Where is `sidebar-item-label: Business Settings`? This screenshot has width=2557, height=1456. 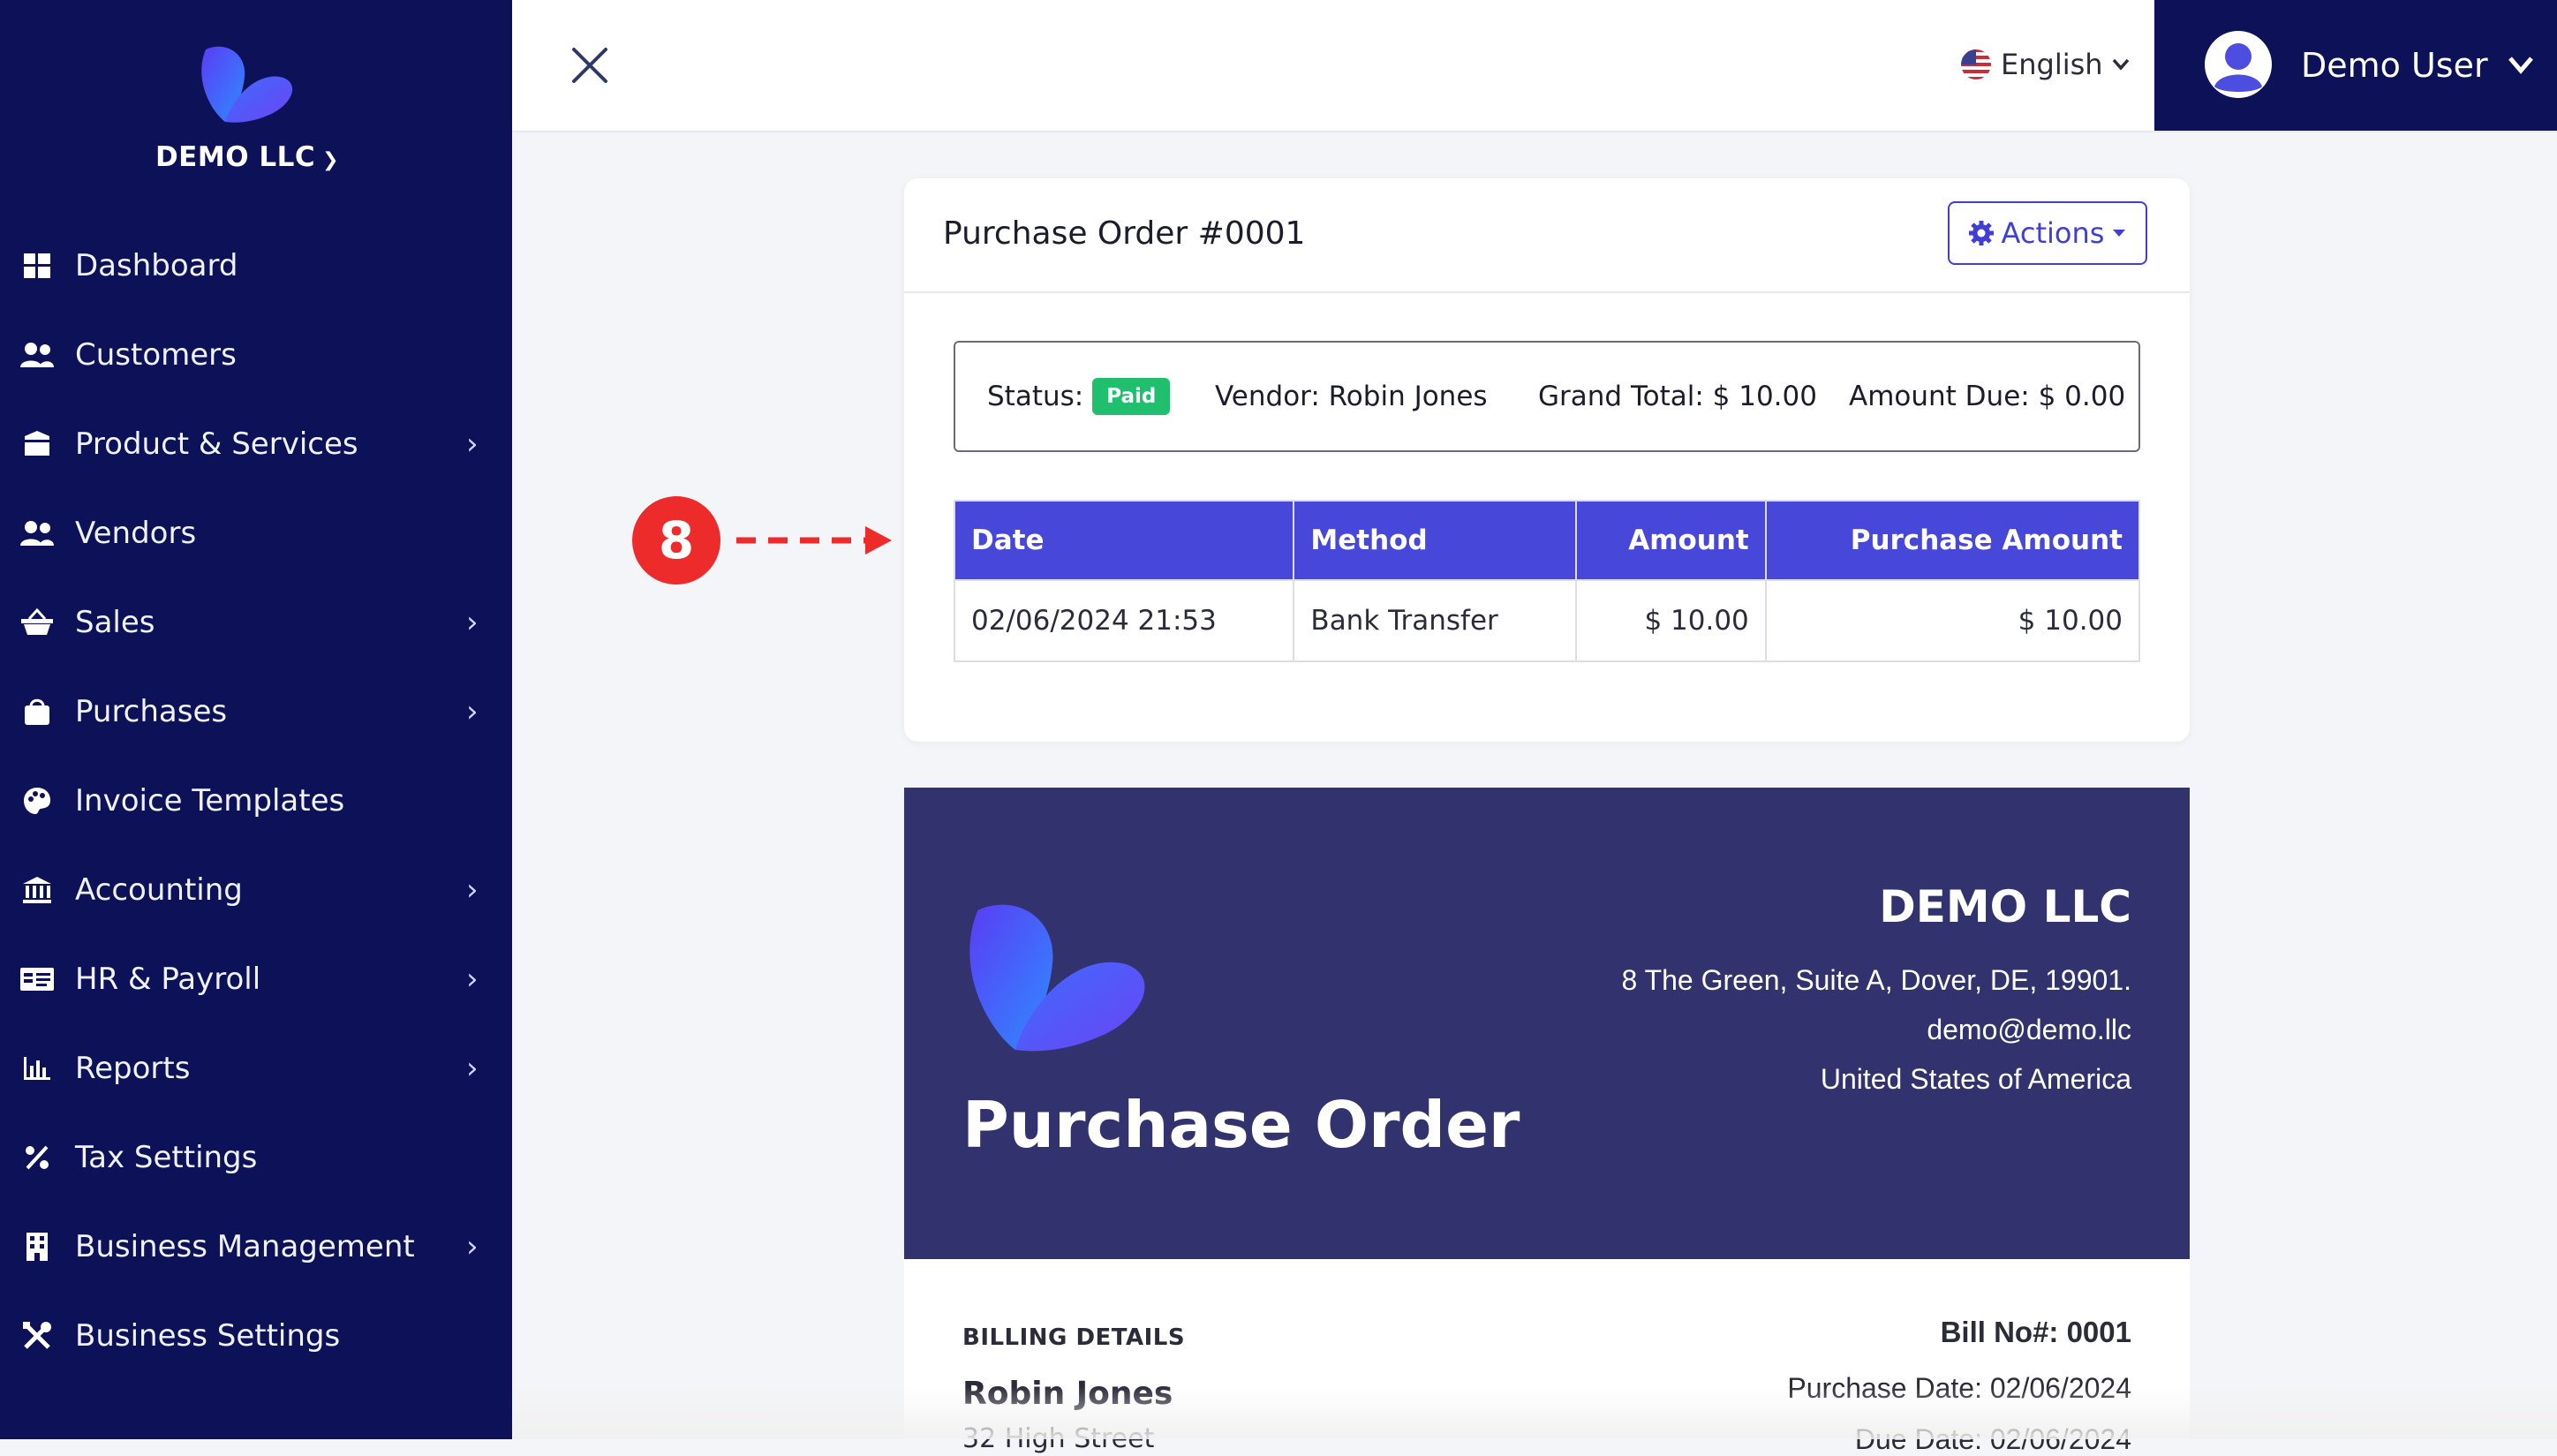 sidebar-item-label: Business Settings is located at coordinates (208, 1335).